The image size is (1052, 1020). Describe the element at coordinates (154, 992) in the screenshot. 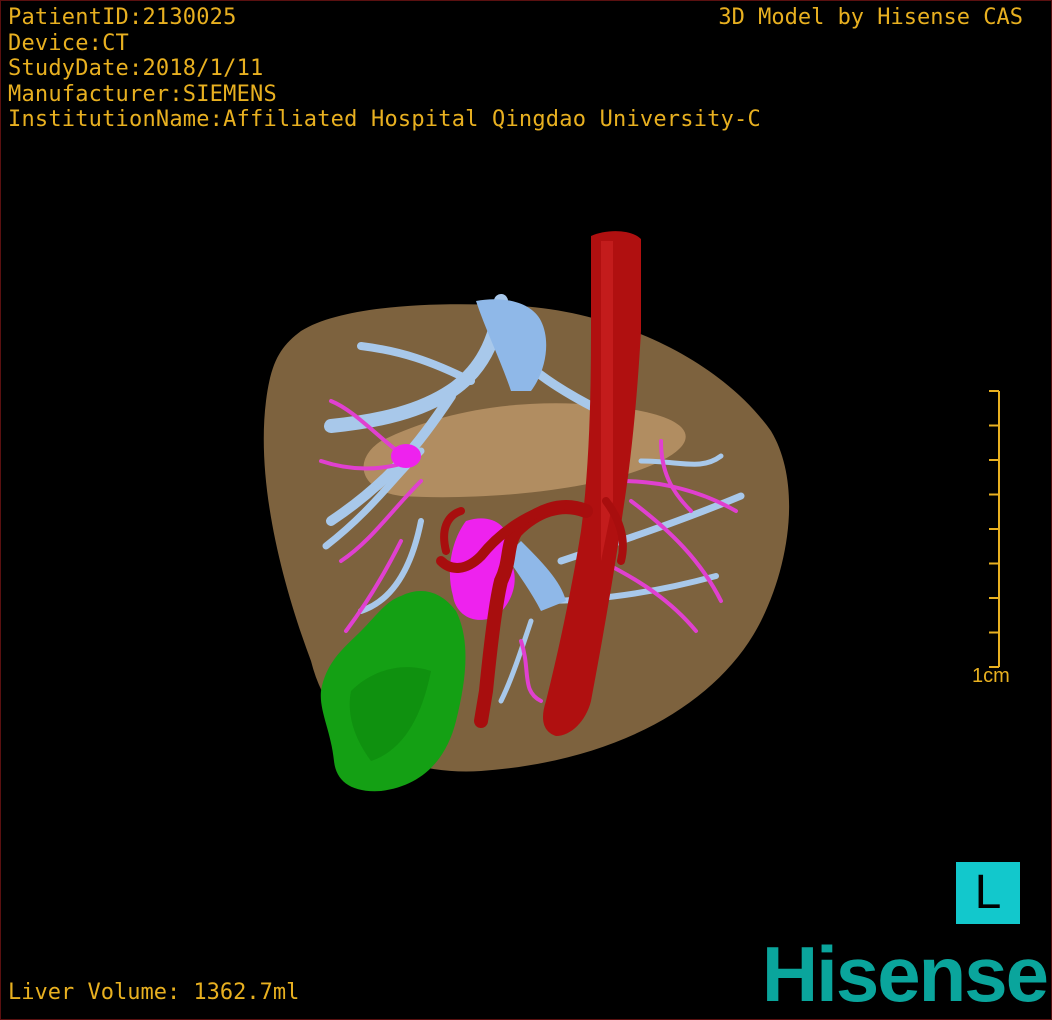

I see `liver-volume-text: Liver Volume: 1362.7ml` at that location.